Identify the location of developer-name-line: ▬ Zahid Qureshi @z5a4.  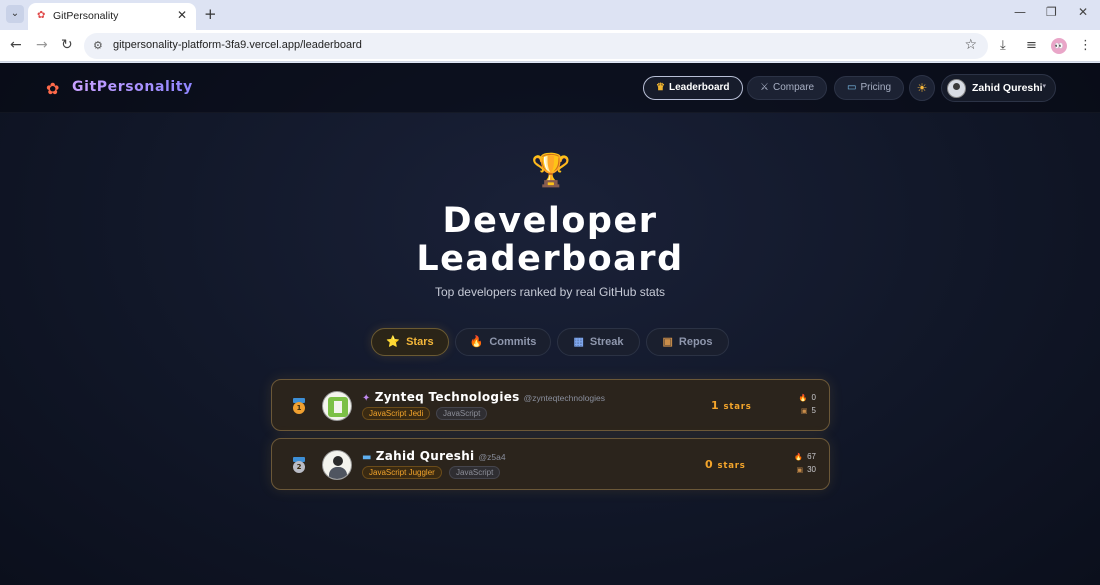
(434, 456).